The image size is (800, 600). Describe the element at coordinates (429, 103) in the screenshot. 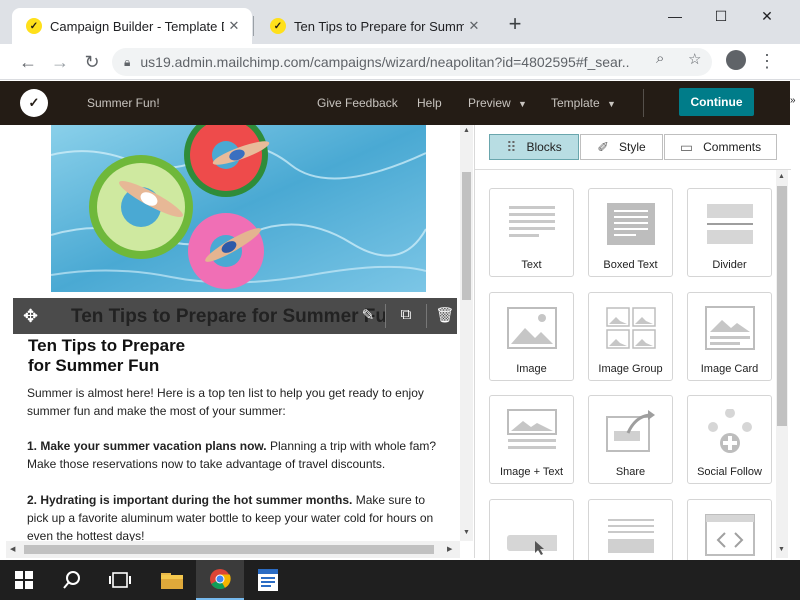

I see `help-link: Help` at that location.